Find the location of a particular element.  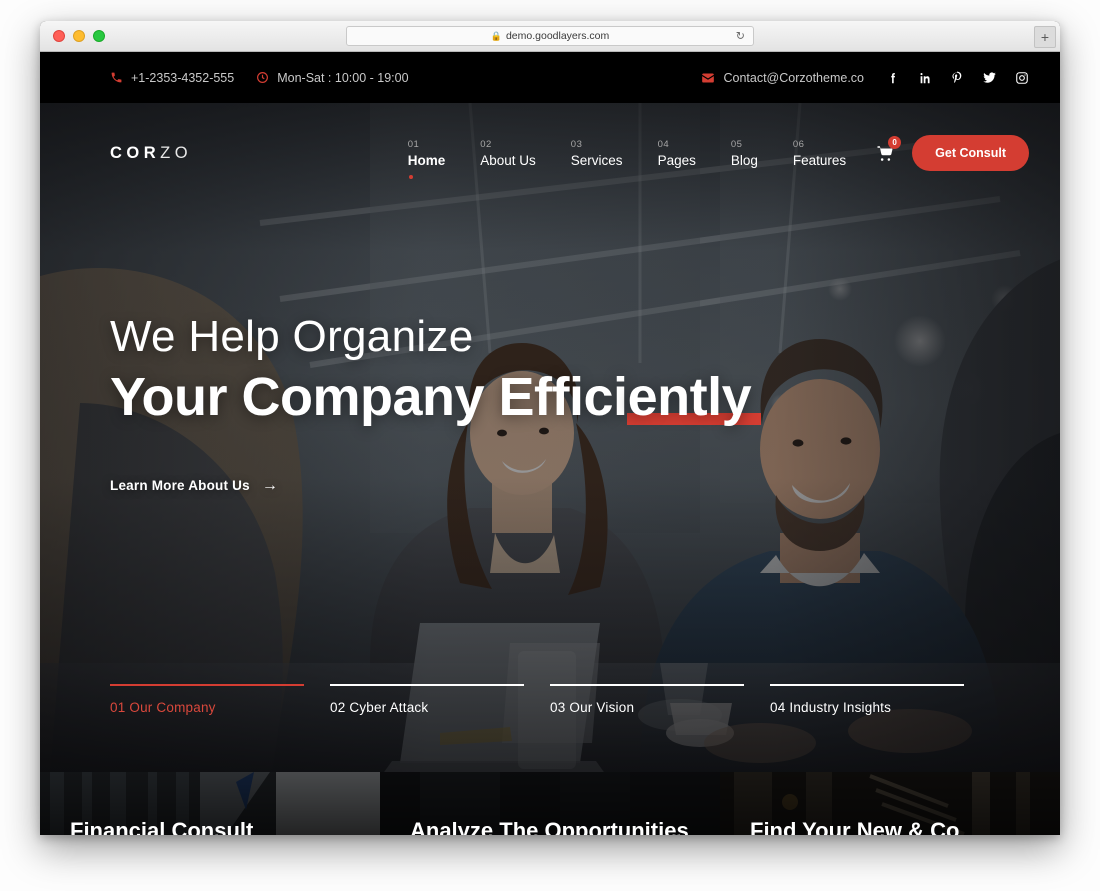

instagram-icon is located at coordinates (1022, 78).